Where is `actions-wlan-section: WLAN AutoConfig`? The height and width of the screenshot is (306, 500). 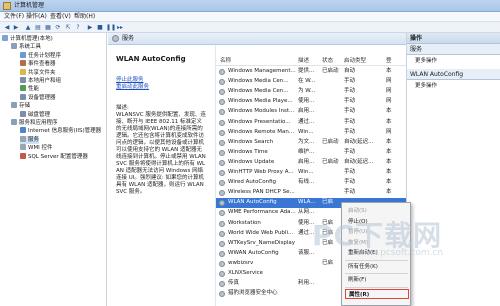
actions-wlan-section: WLAN AutoConfig is located at coordinates (453, 74).